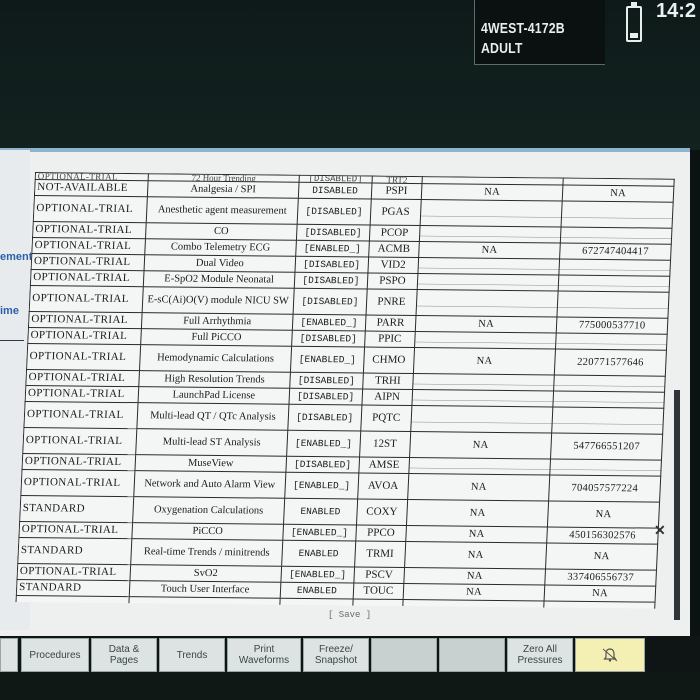 The height and width of the screenshot is (700, 700). I want to click on zero-all-pressures-button: Zero All Pressures, so click(540, 655).